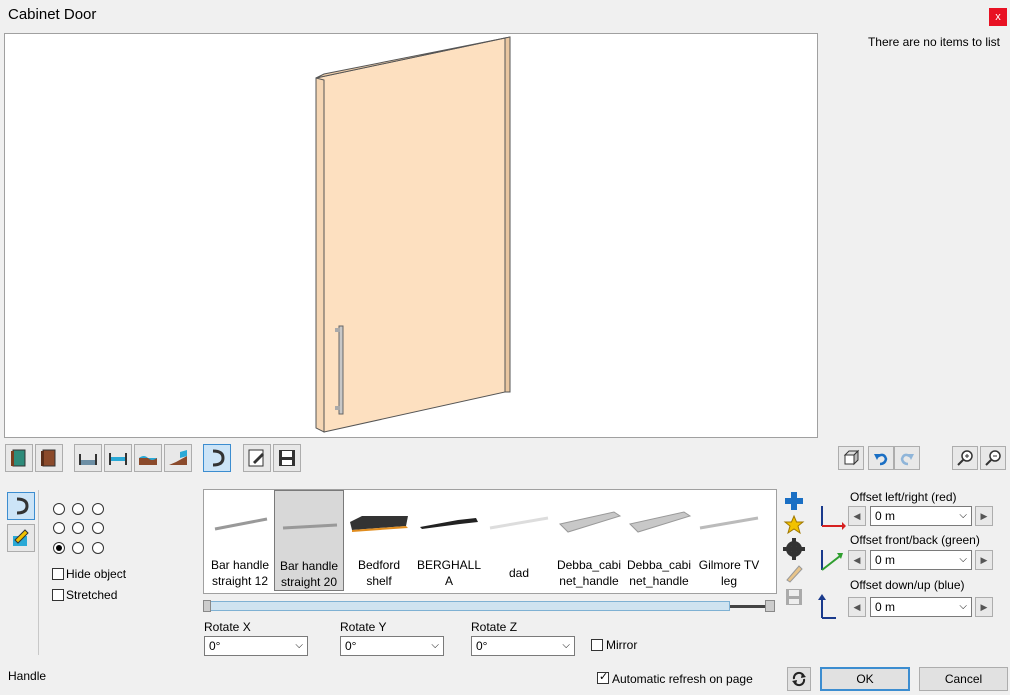 The width and height of the screenshot is (1010, 695). What do you see at coordinates (519, 540) in the screenshot?
I see `gallery-item: dad` at bounding box center [519, 540].